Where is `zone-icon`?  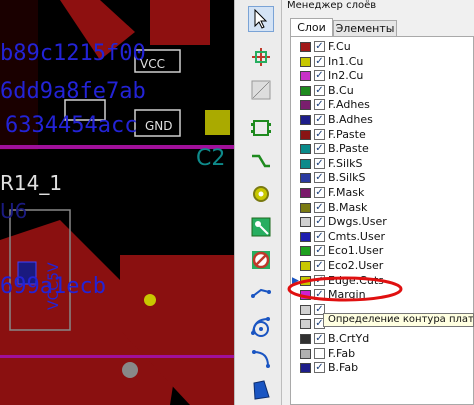 zone-icon is located at coordinates (261, 227).